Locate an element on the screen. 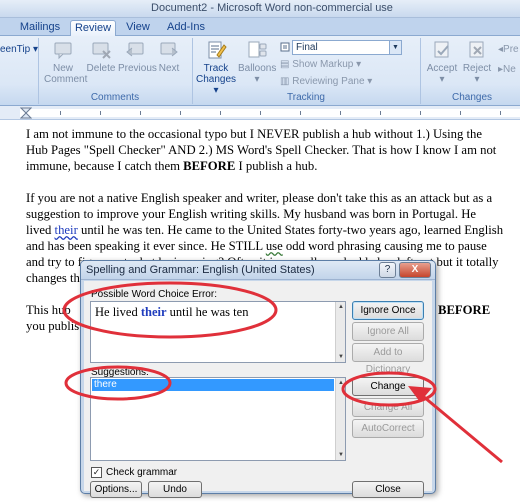 The image size is (520, 502). balloons-icon is located at coordinates (257, 49).